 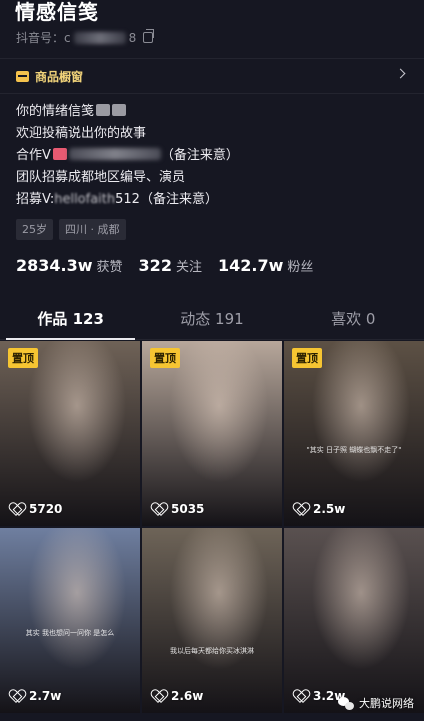 I want to click on redacted-id, so click(x=99, y=37).